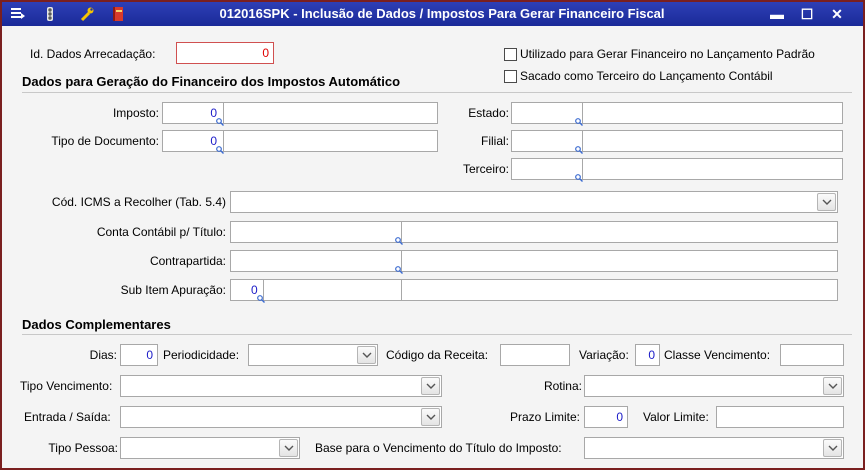 This screenshot has height=470, width=865. What do you see at coordinates (604, 355) in the screenshot?
I see `variacao-label: Variação:` at bounding box center [604, 355].